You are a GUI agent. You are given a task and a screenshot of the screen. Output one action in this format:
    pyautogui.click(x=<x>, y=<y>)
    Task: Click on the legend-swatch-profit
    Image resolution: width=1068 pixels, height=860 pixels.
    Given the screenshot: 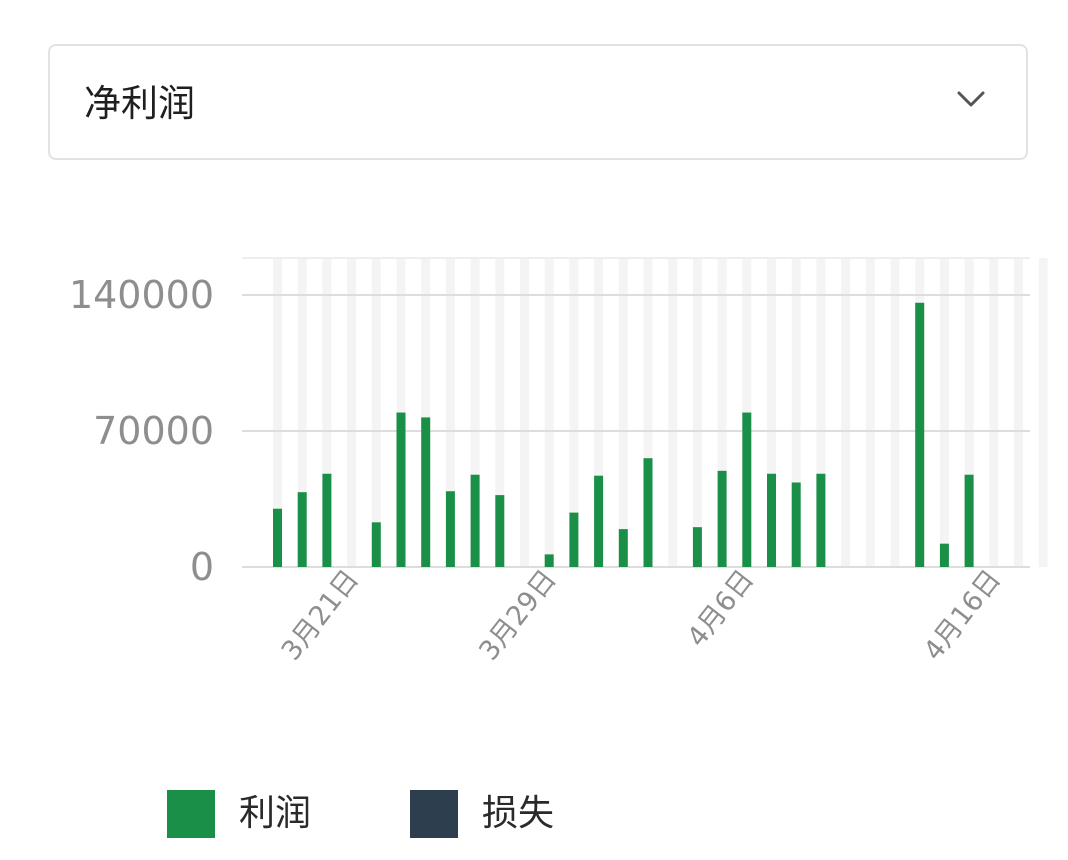 What is the action you would take?
    pyautogui.click(x=191, y=814)
    